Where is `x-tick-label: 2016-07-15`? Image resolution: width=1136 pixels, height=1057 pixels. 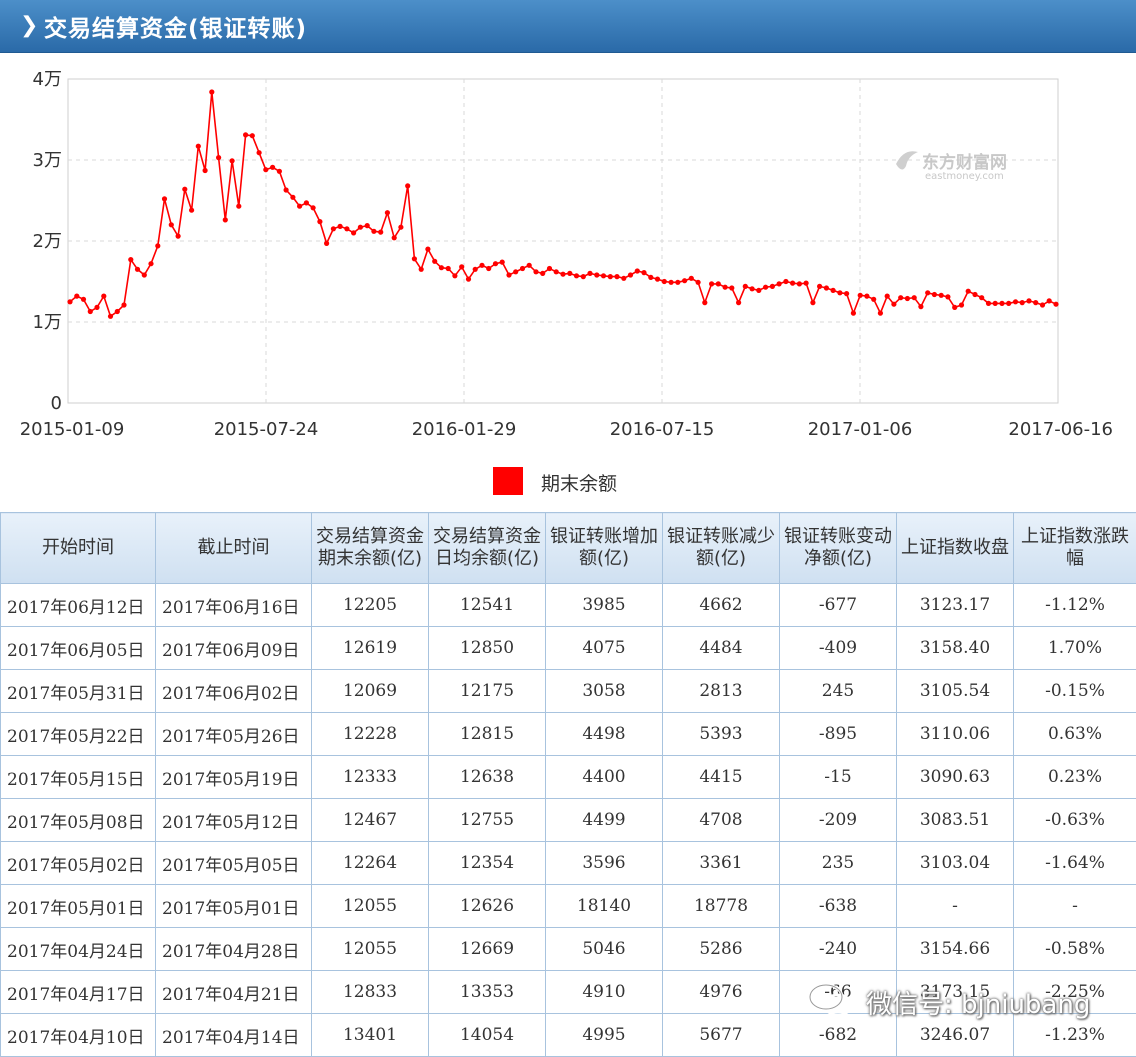 x-tick-label: 2016-07-15 is located at coordinates (662, 429).